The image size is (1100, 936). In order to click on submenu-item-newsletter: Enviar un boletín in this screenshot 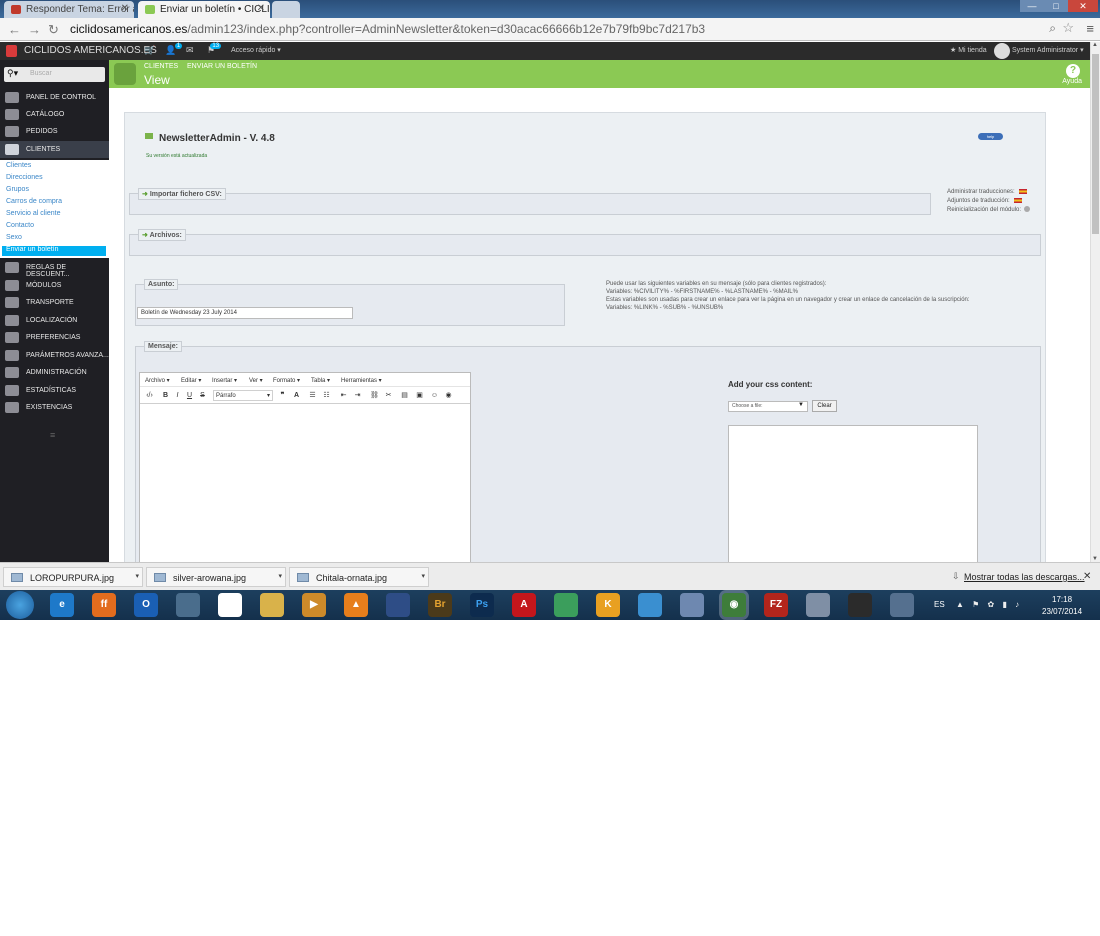, I will do `click(54, 251)`.